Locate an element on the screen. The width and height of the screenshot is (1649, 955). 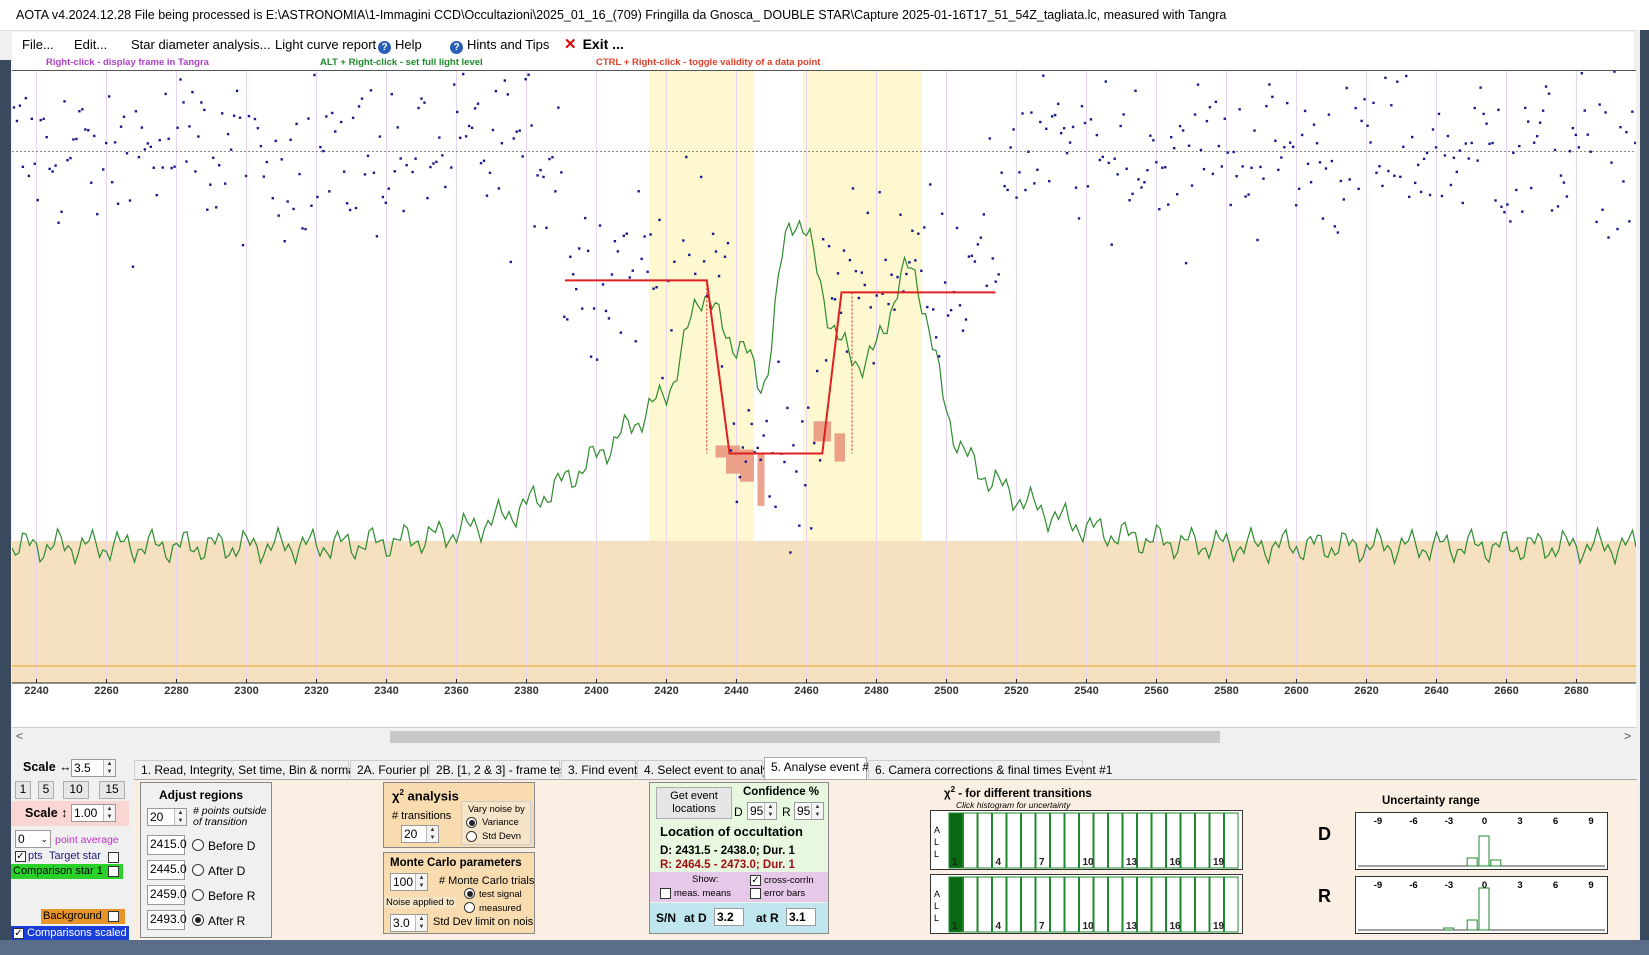
tab-find-events: 3. Find events is located at coordinates (602, 769).